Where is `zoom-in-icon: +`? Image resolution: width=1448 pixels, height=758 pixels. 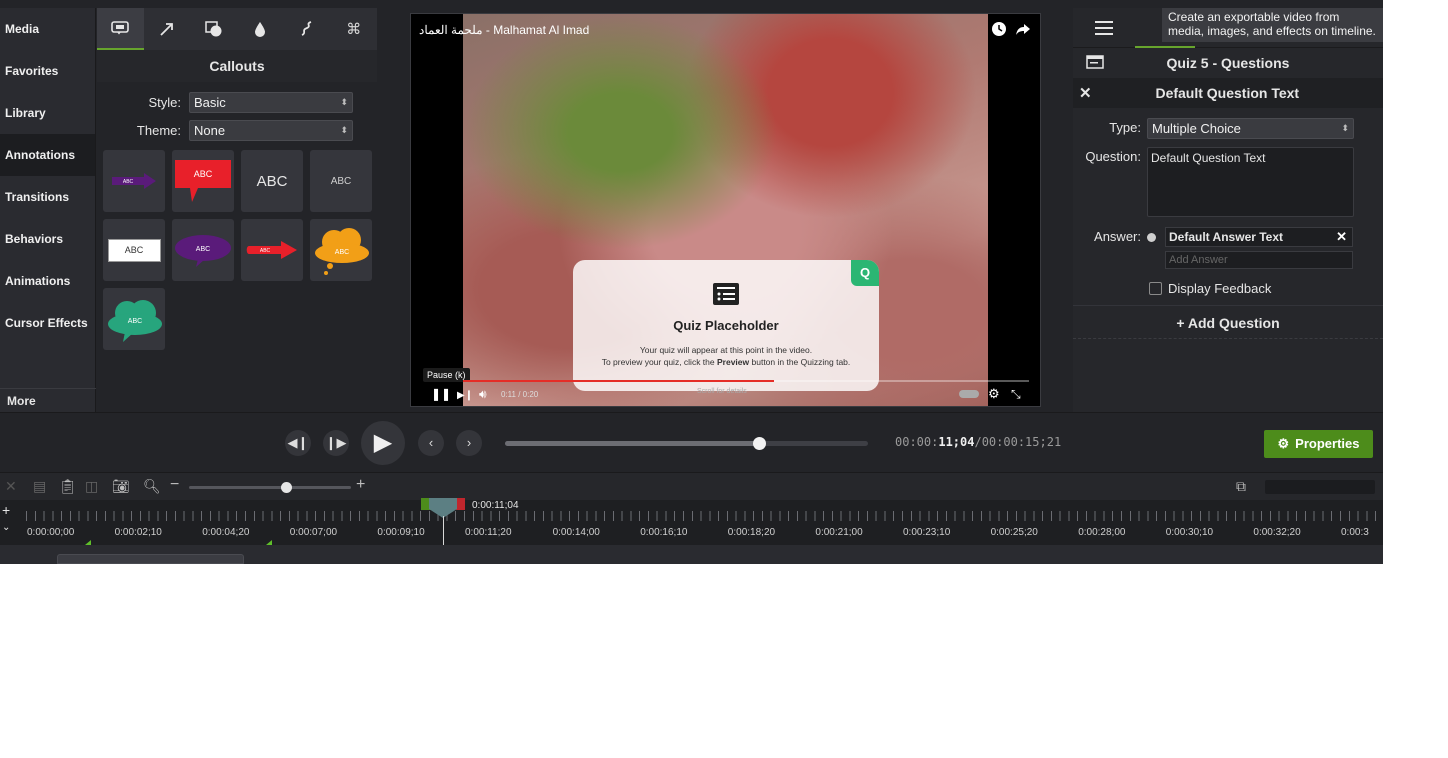 zoom-in-icon: + is located at coordinates (360, 485).